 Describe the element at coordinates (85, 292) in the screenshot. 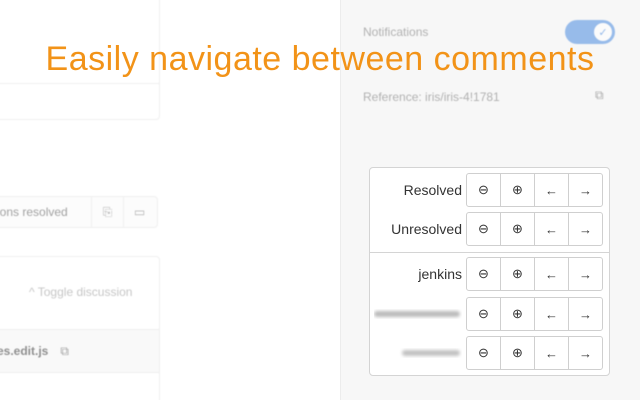

I see `toggle-discussion-label: Toggle discussion` at that location.